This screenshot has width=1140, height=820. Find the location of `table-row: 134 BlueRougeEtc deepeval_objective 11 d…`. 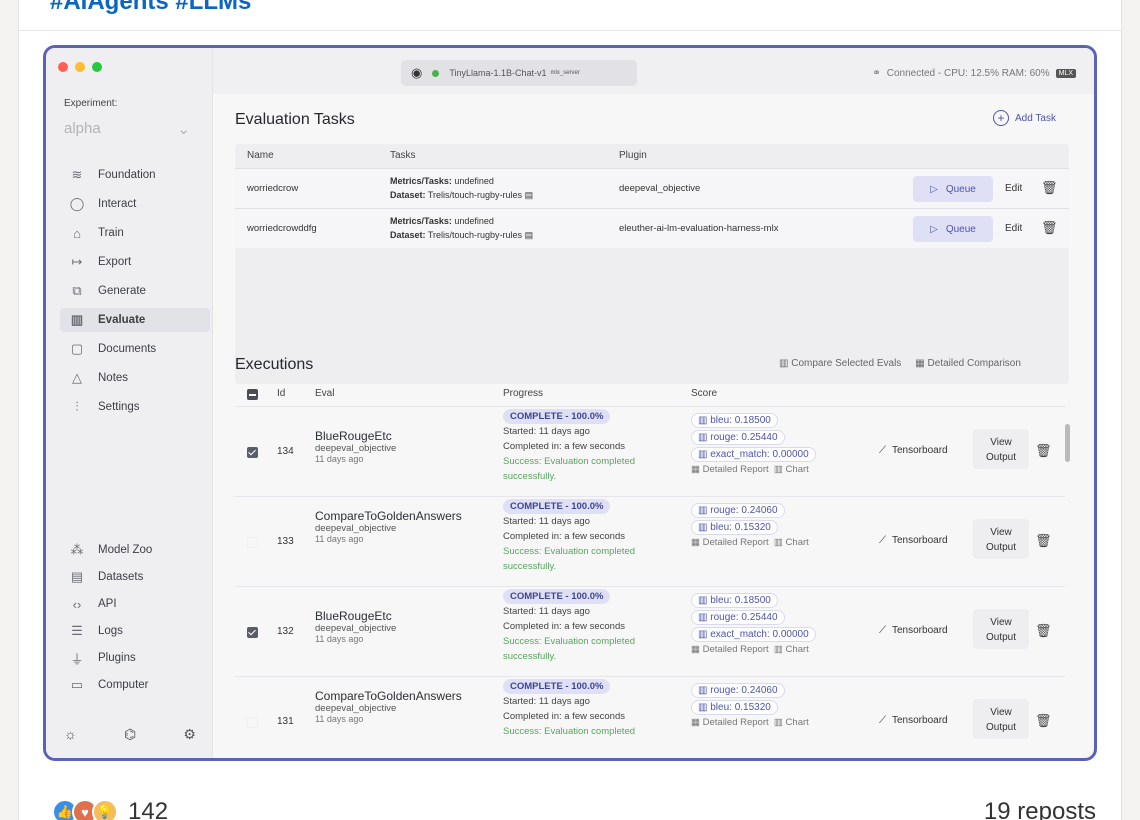

table-row: 134 BlueRougeEtc deepeval_objective 11 d… is located at coordinates (650, 451).